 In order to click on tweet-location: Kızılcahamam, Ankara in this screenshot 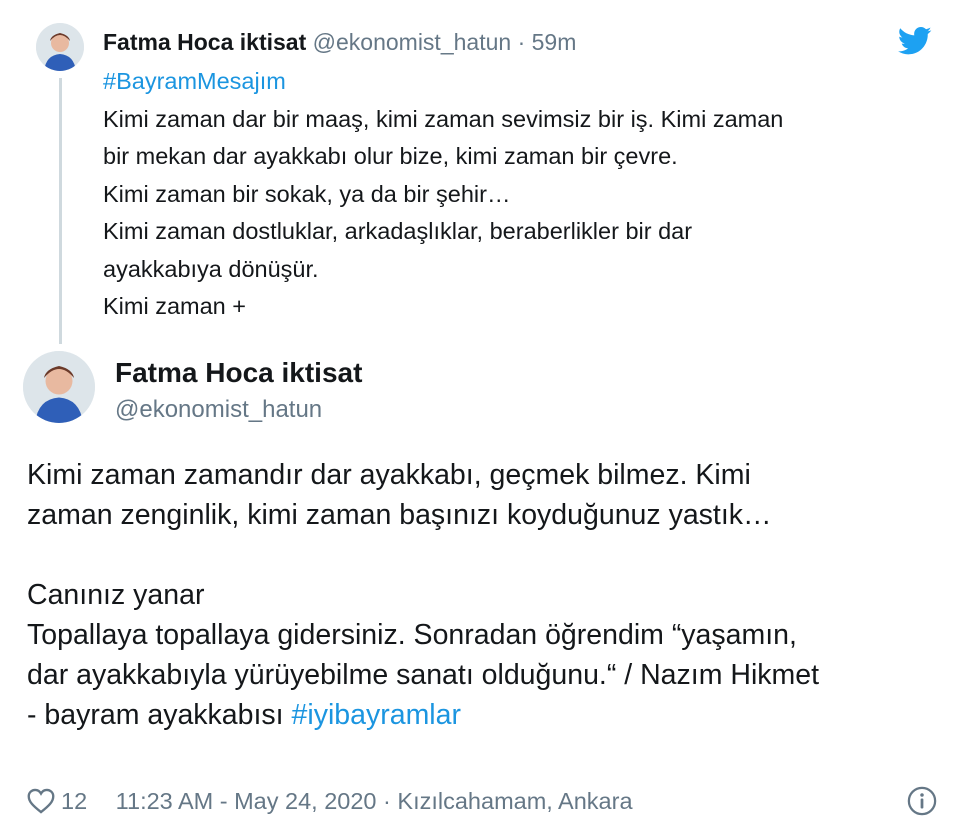, I will do `click(514, 801)`.